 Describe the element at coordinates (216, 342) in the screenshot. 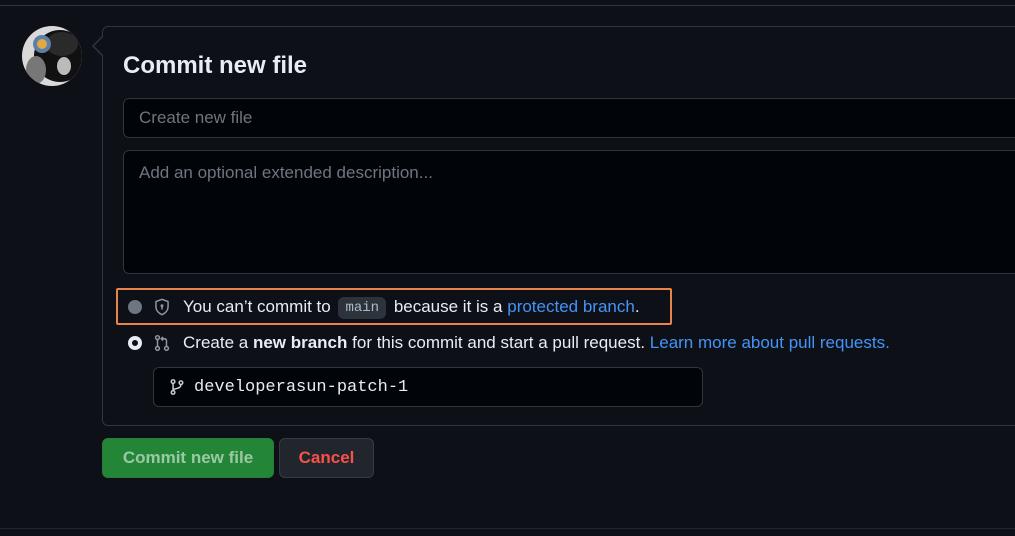

I see `new-branch-text-before: Create a` at that location.